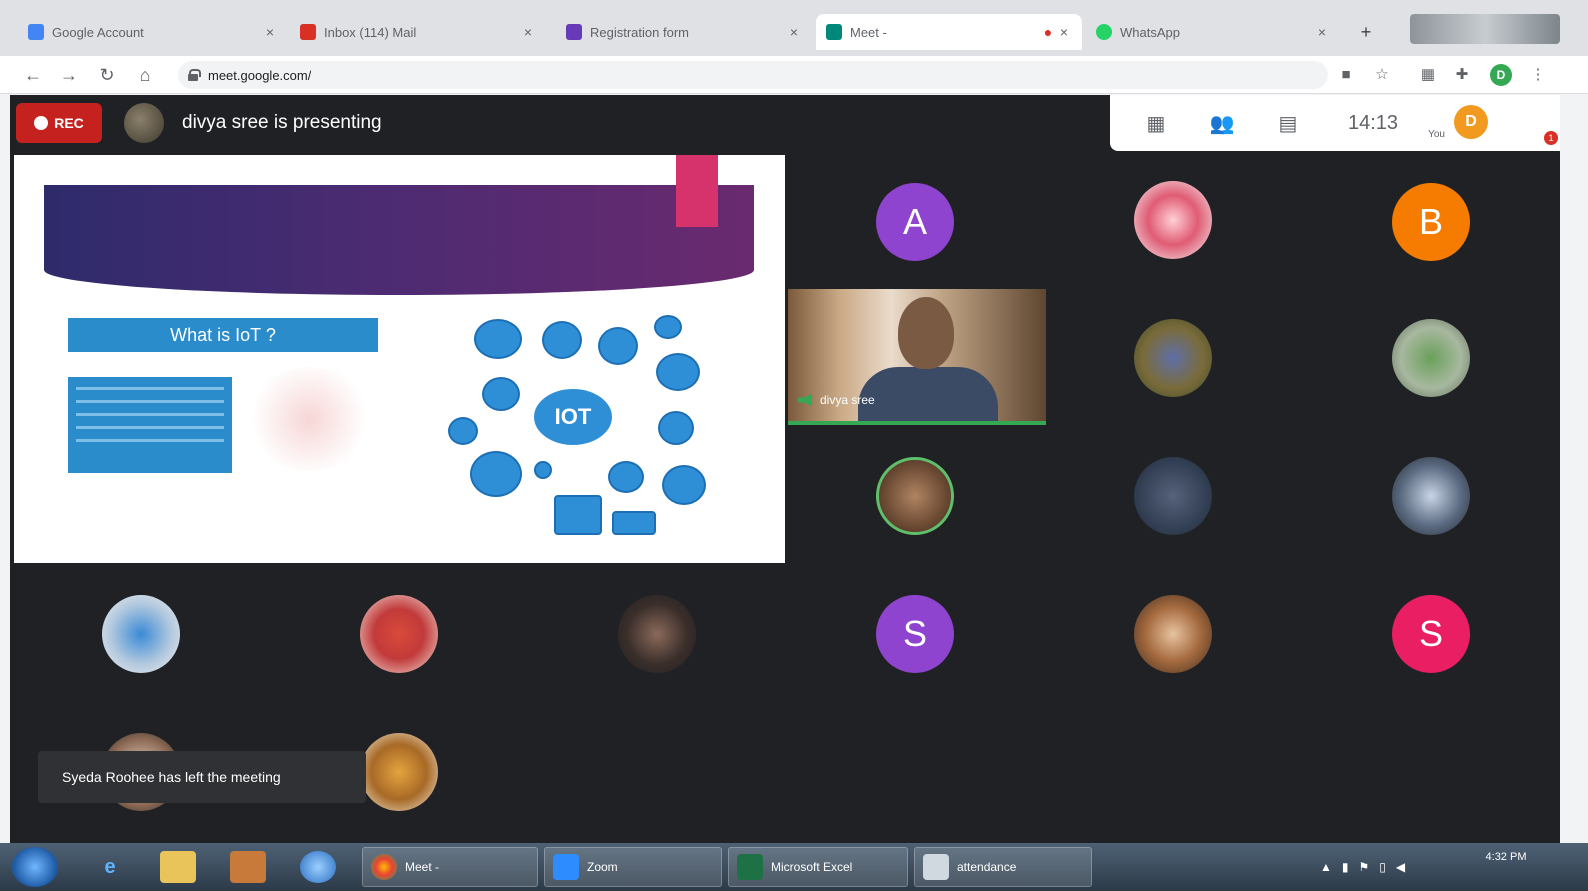 Image resolution: width=1588 pixels, height=891 pixels. I want to click on menu-kebab-icon: ⋮, so click(1538, 75).